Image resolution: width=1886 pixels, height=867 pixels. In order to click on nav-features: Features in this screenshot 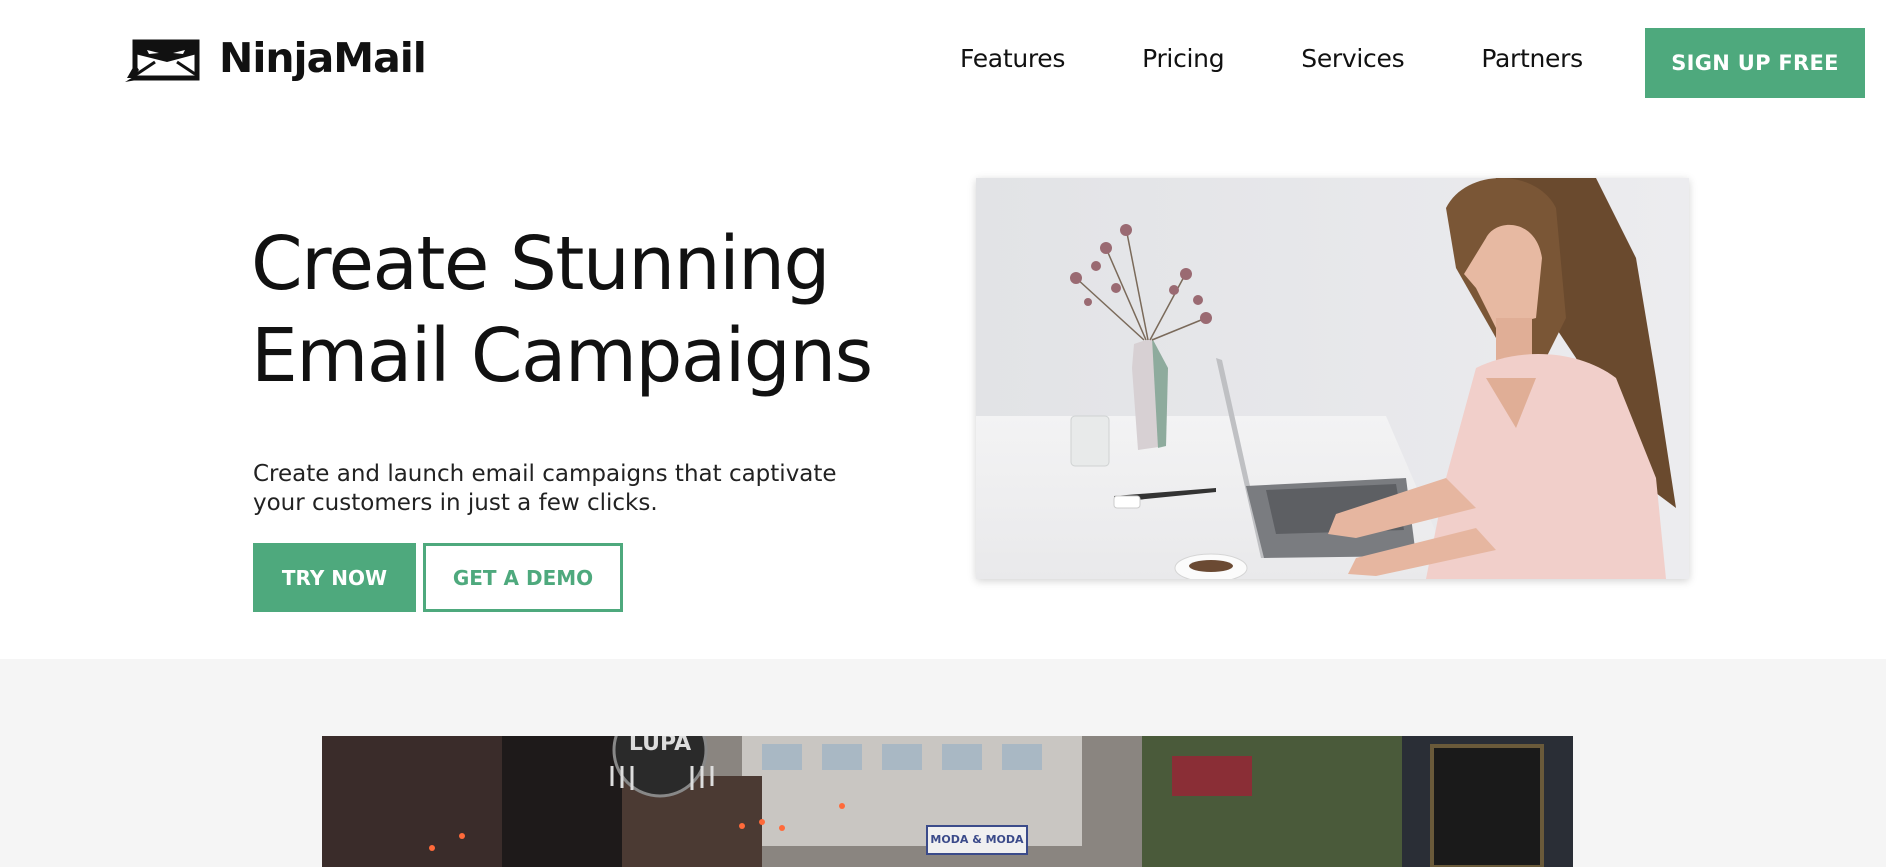, I will do `click(1012, 58)`.